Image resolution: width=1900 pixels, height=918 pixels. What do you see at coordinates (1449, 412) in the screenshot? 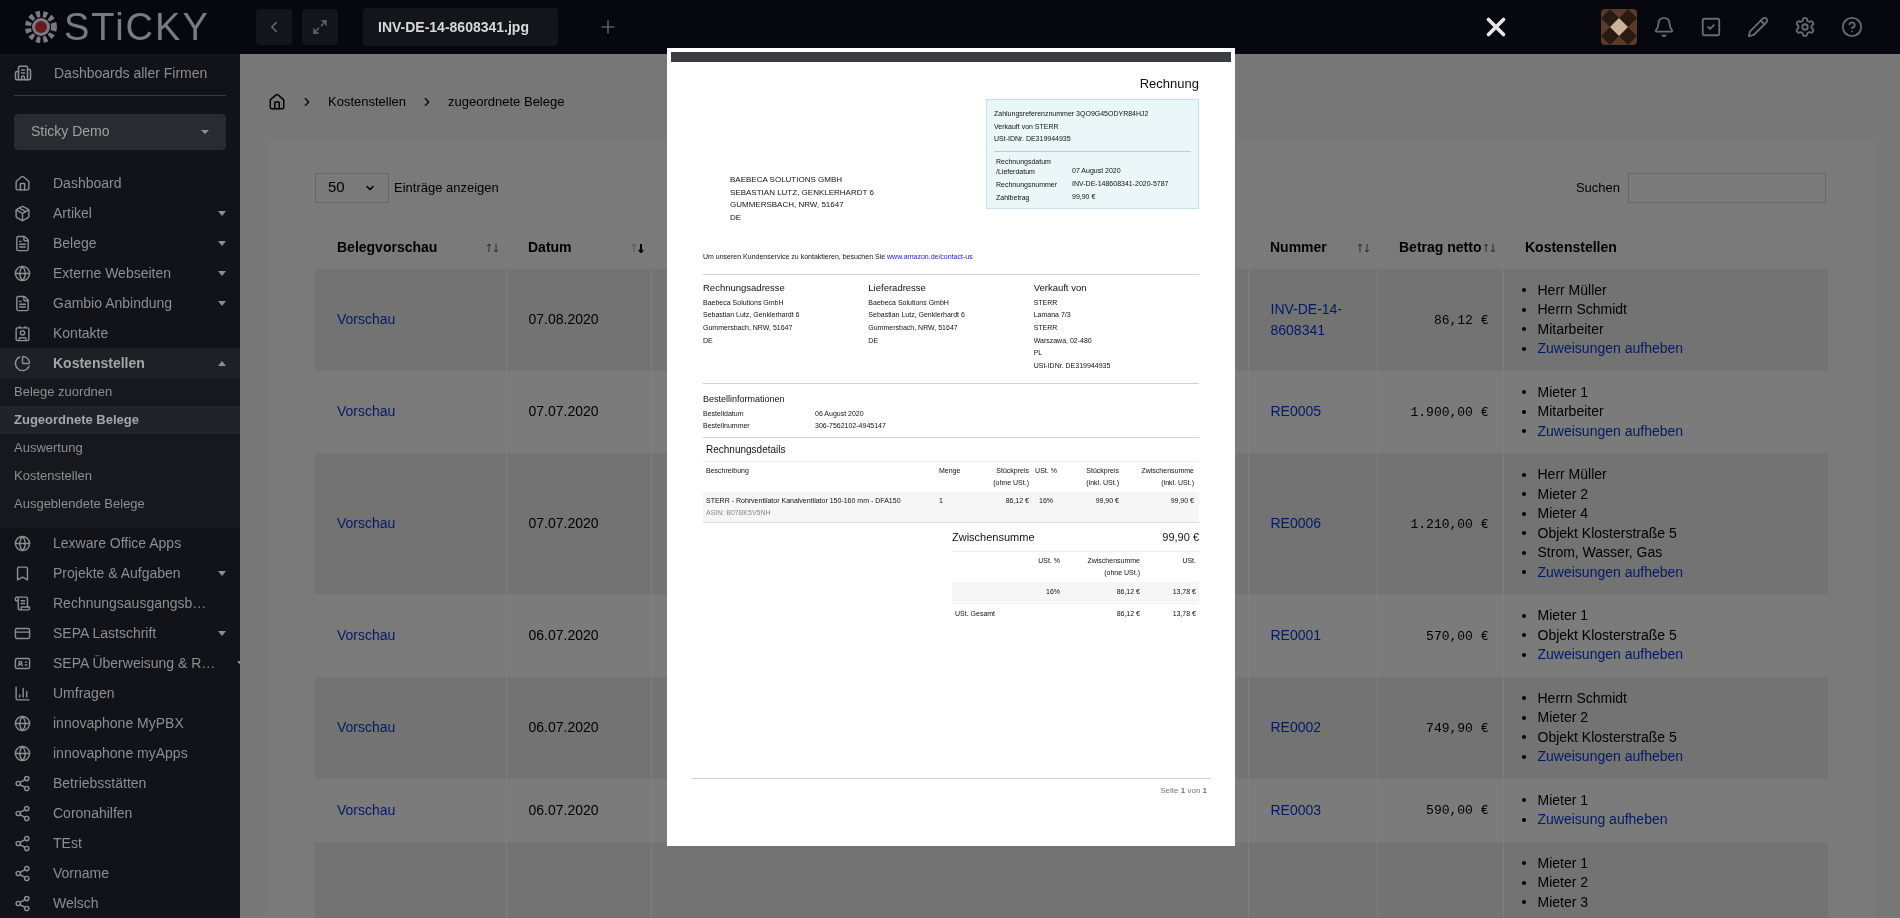
I see `table-cell: 1.900,00 €` at bounding box center [1449, 412].